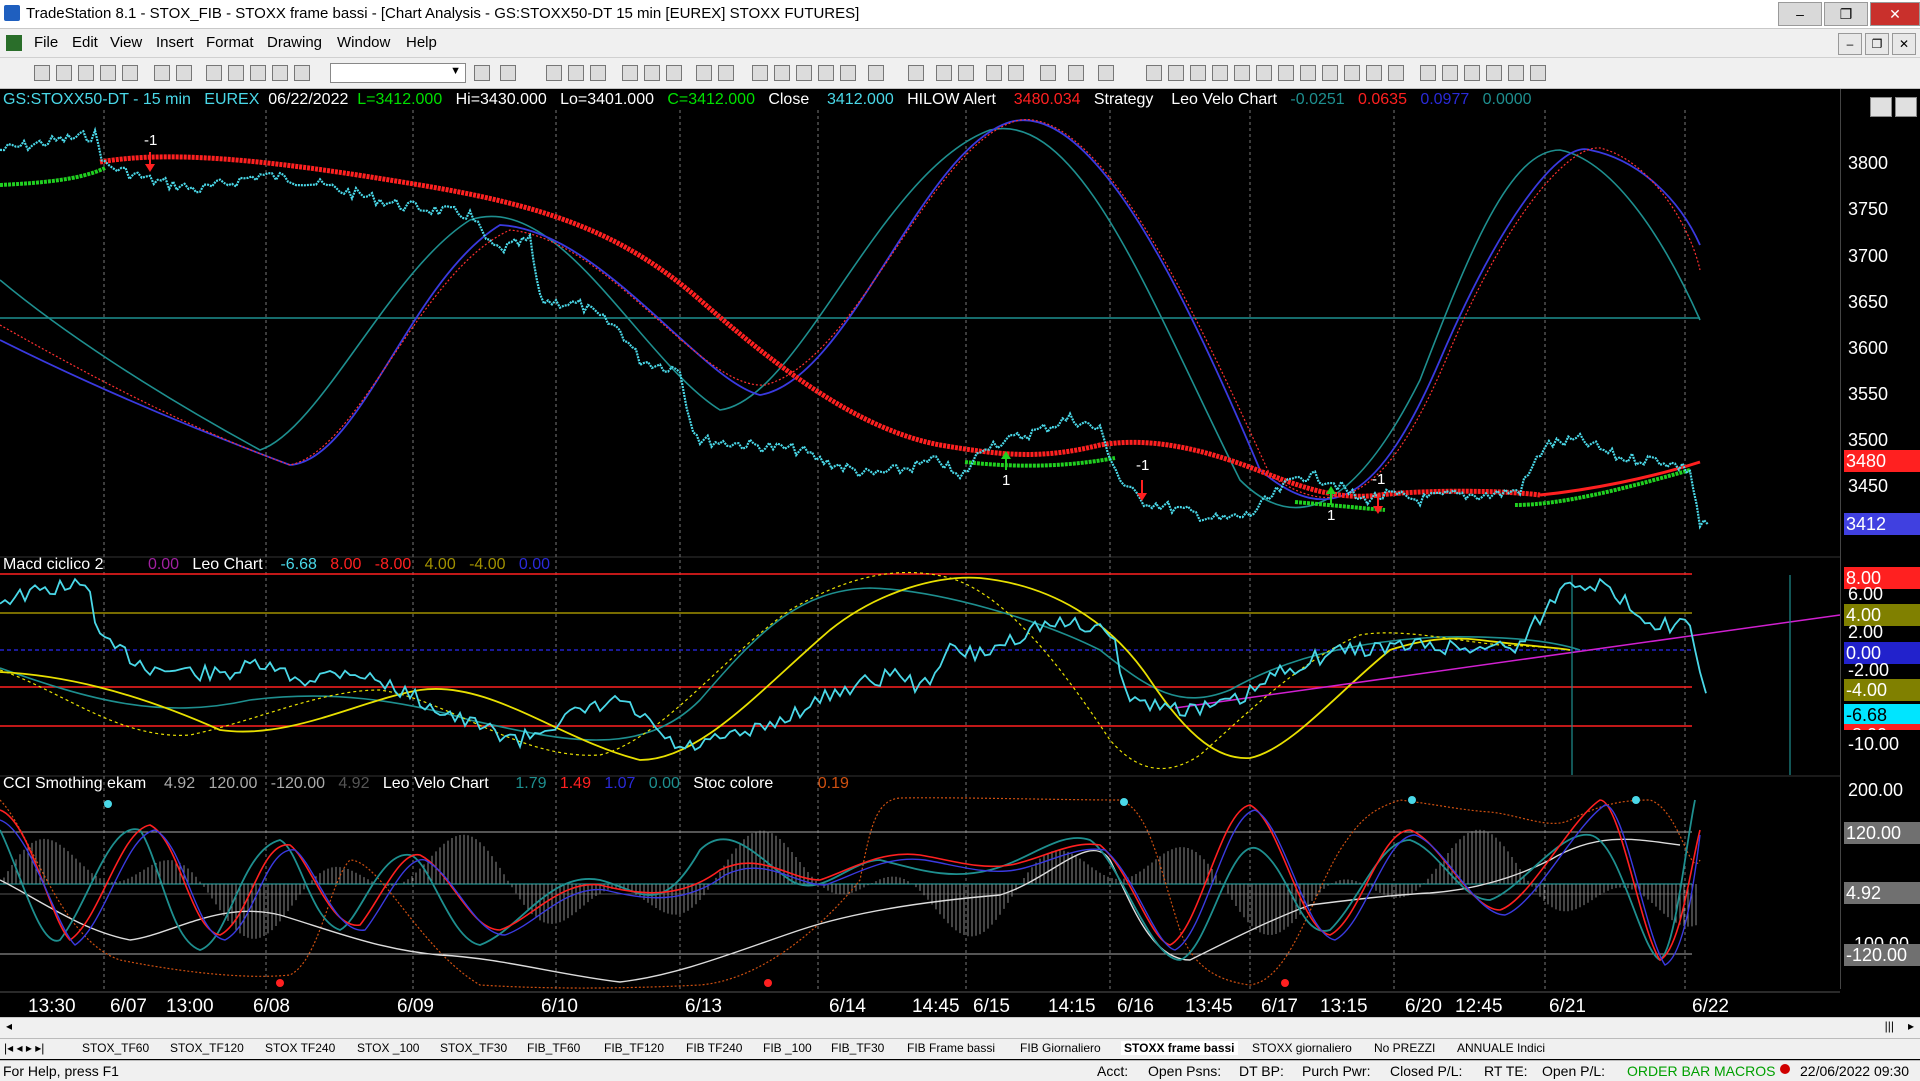 The height and width of the screenshot is (1081, 1920). Describe the element at coordinates (1574, 1071) in the screenshot. I see `open-pl-label: Open P/L:` at that location.